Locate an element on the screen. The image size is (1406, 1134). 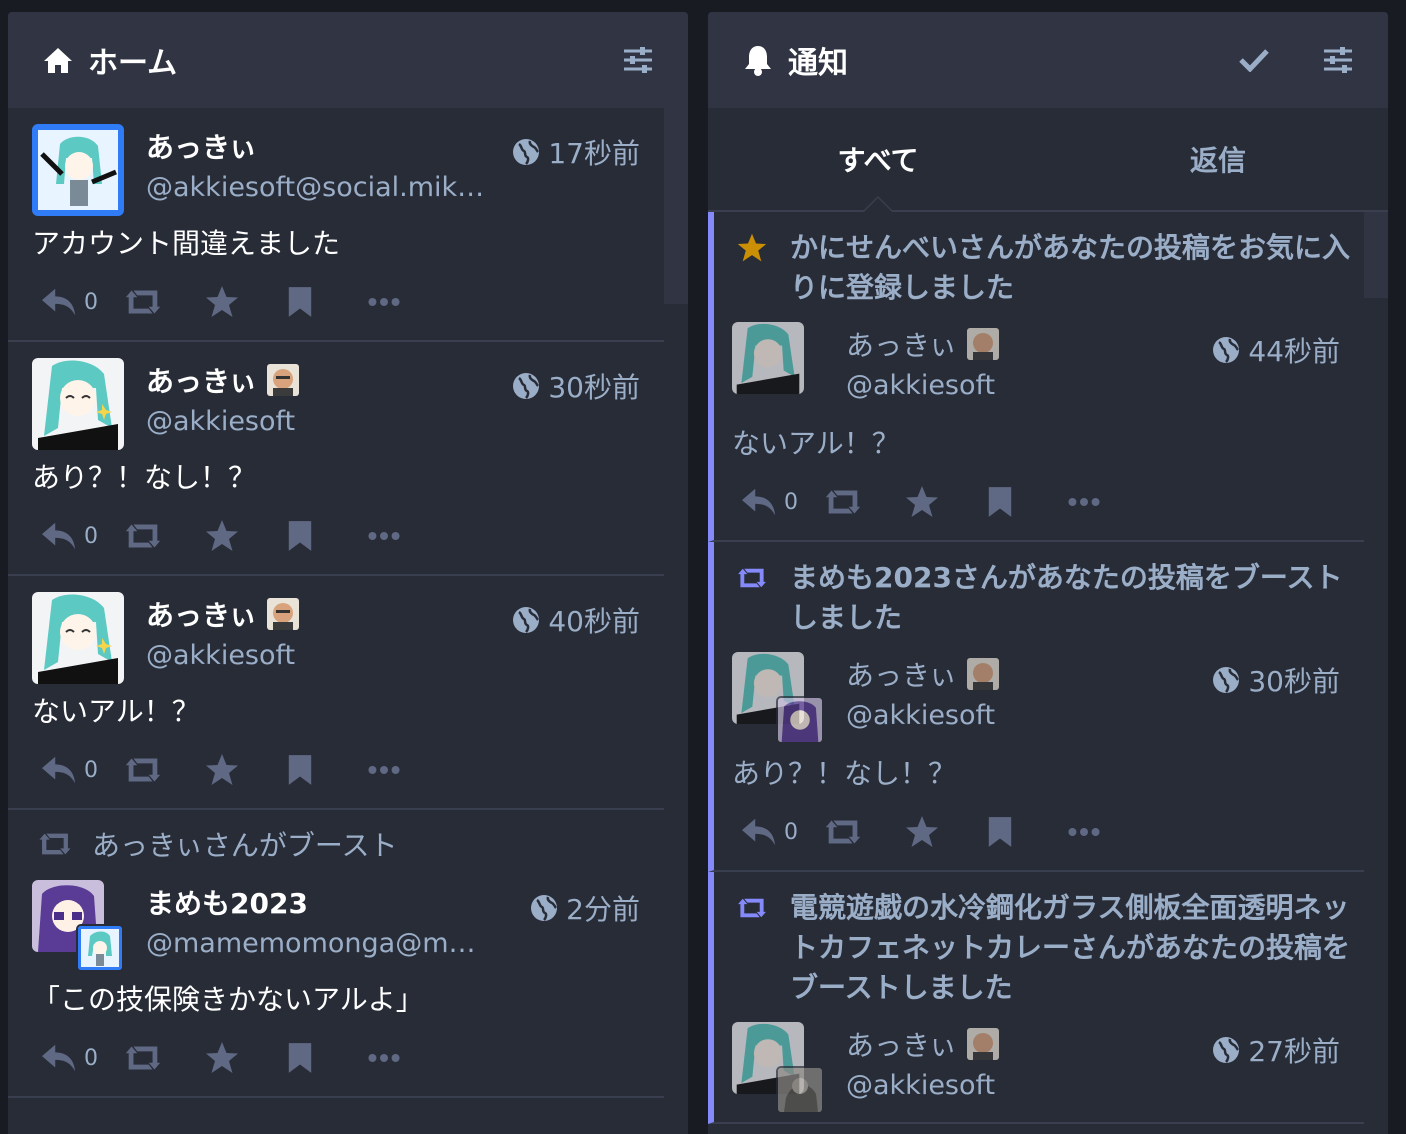
reply-count: 0 is located at coordinates (91, 1058).